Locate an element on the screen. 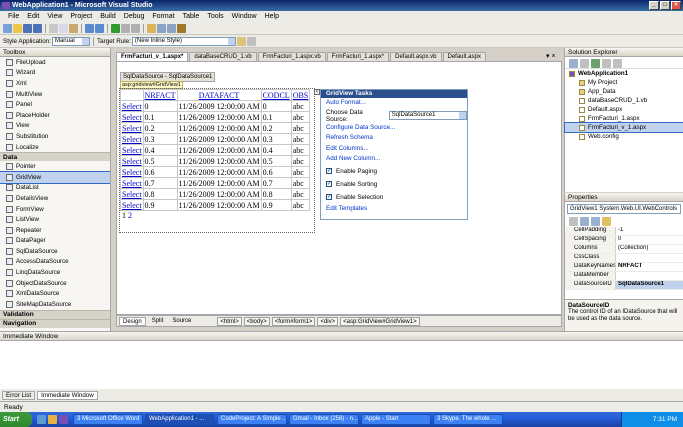 This screenshot has width=683, height=427. property-row: CssClass is located at coordinates (624, 258).